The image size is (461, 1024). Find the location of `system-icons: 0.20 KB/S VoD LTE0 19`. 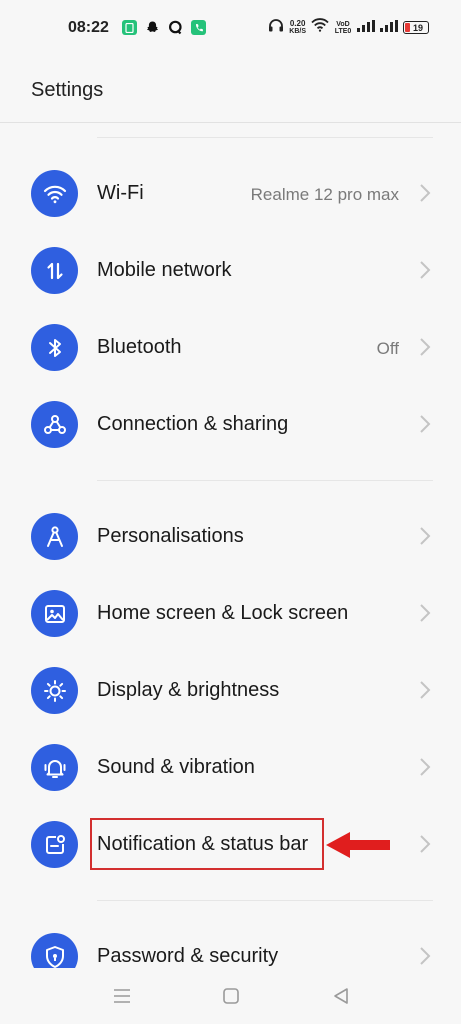

system-icons: 0.20 KB/S VoD LTE0 19 is located at coordinates (348, 27).